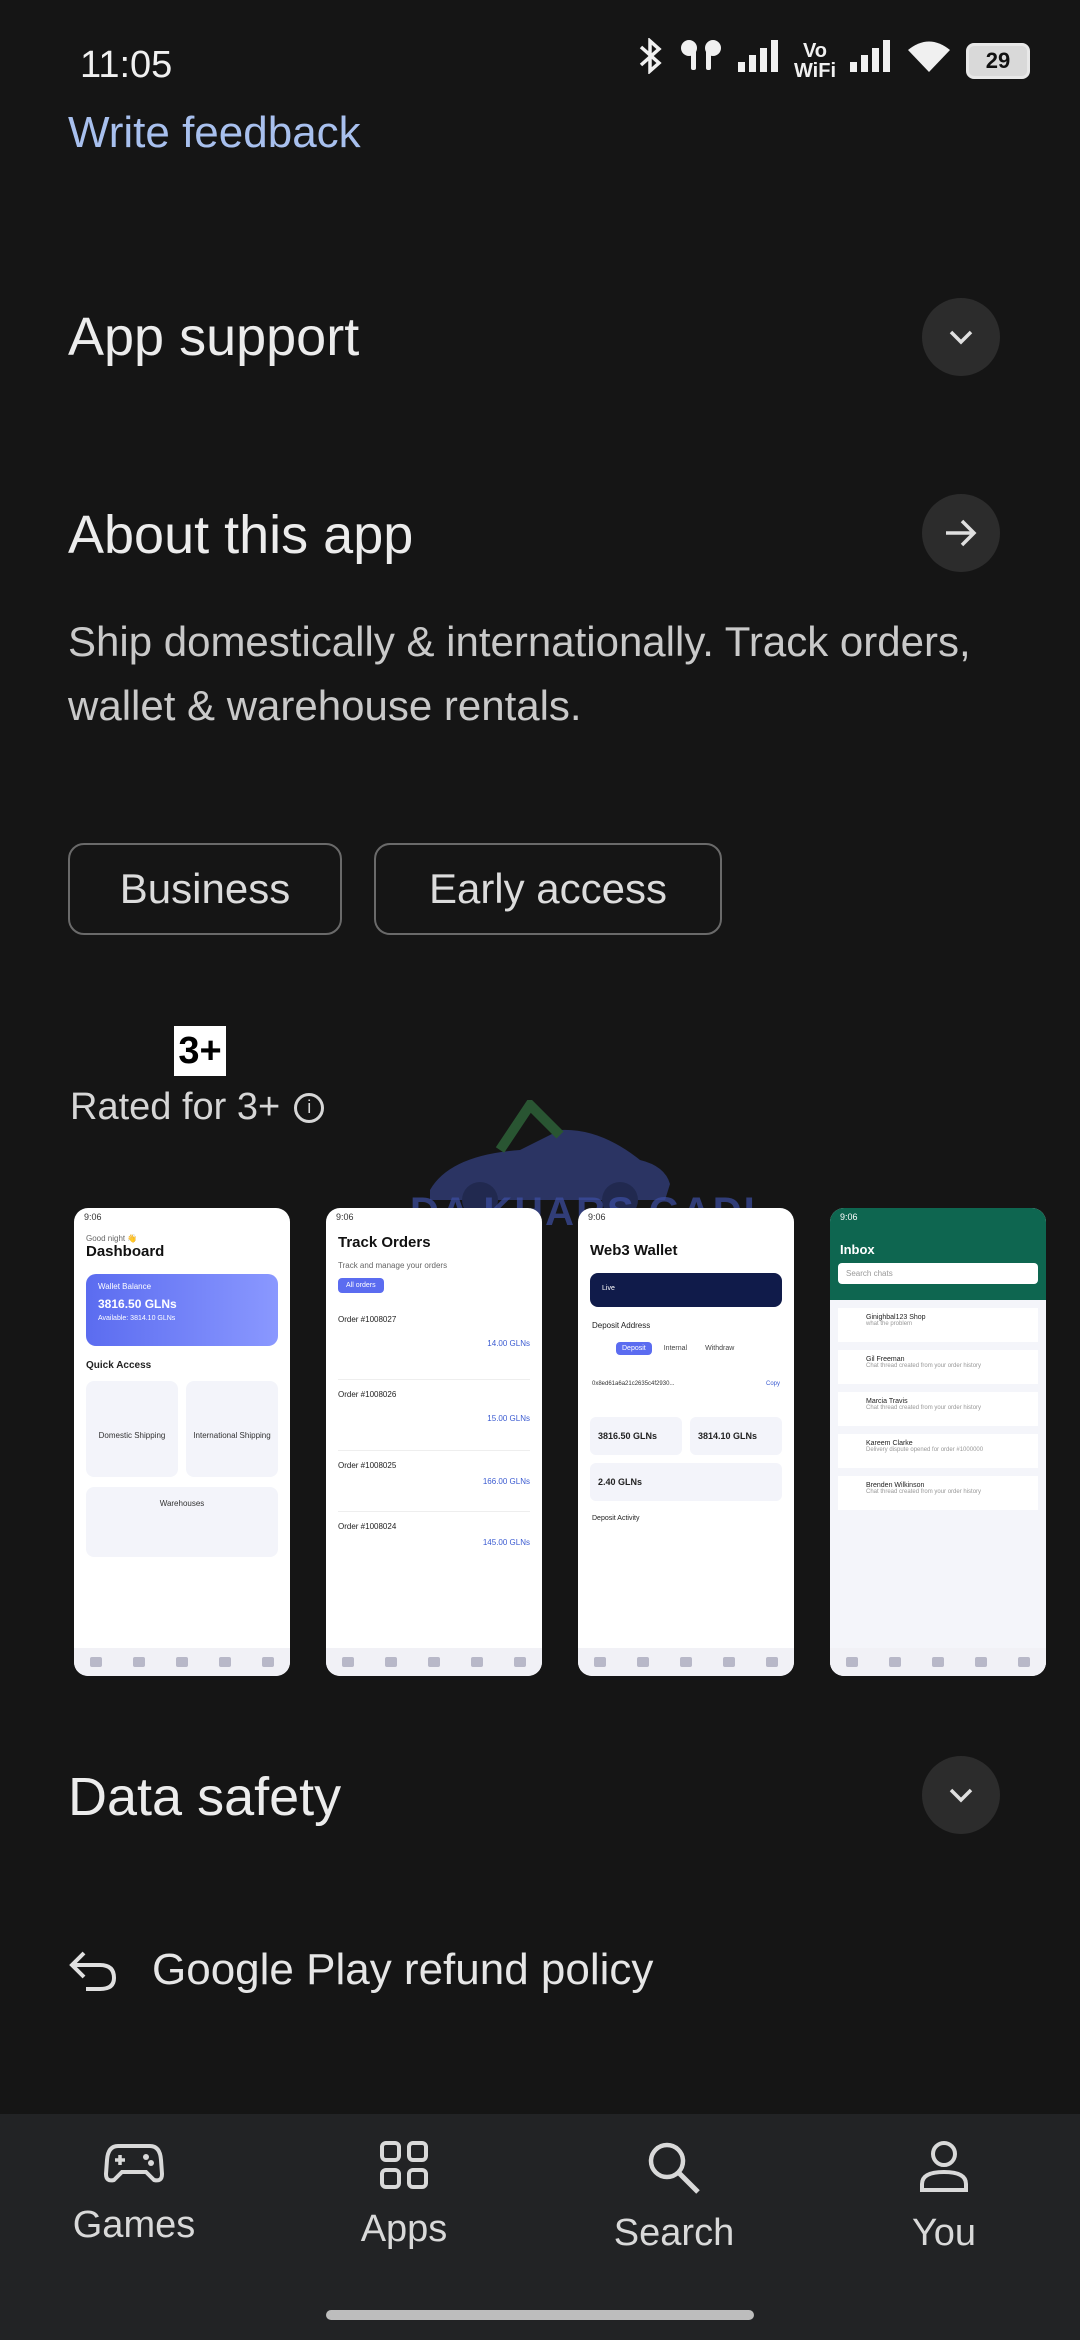 The image size is (1080, 2340). What do you see at coordinates (636, 1436) in the screenshot?
I see `balance-total: 3816.50 GLNs` at bounding box center [636, 1436].